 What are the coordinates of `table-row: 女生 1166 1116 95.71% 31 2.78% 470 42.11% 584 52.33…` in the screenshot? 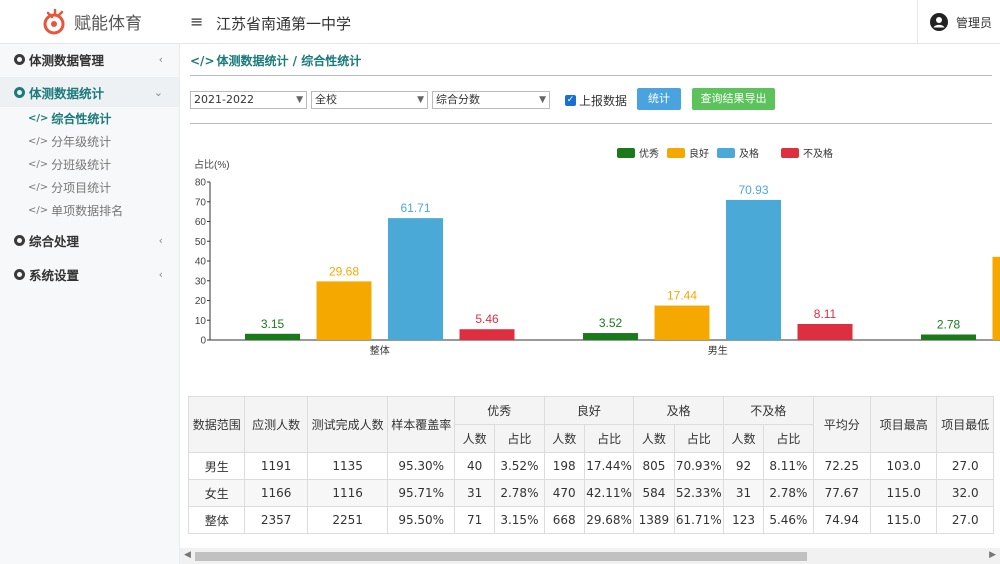 It's located at (590, 493).